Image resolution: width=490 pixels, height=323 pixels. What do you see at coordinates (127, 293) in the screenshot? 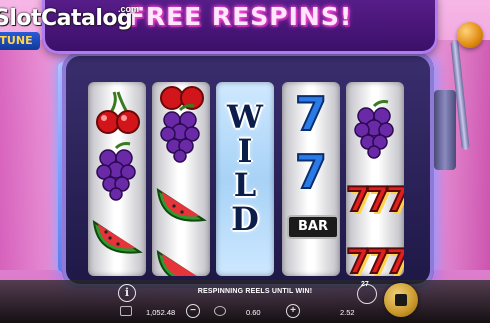
I see `info-icon: i` at bounding box center [127, 293].